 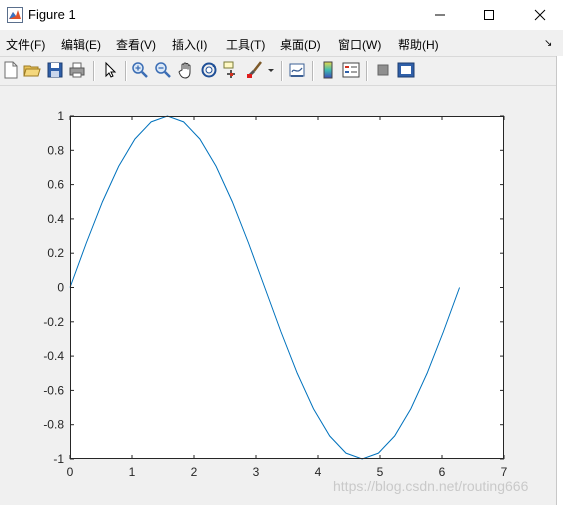 I want to click on figure-toolbar, so click(x=278, y=71).